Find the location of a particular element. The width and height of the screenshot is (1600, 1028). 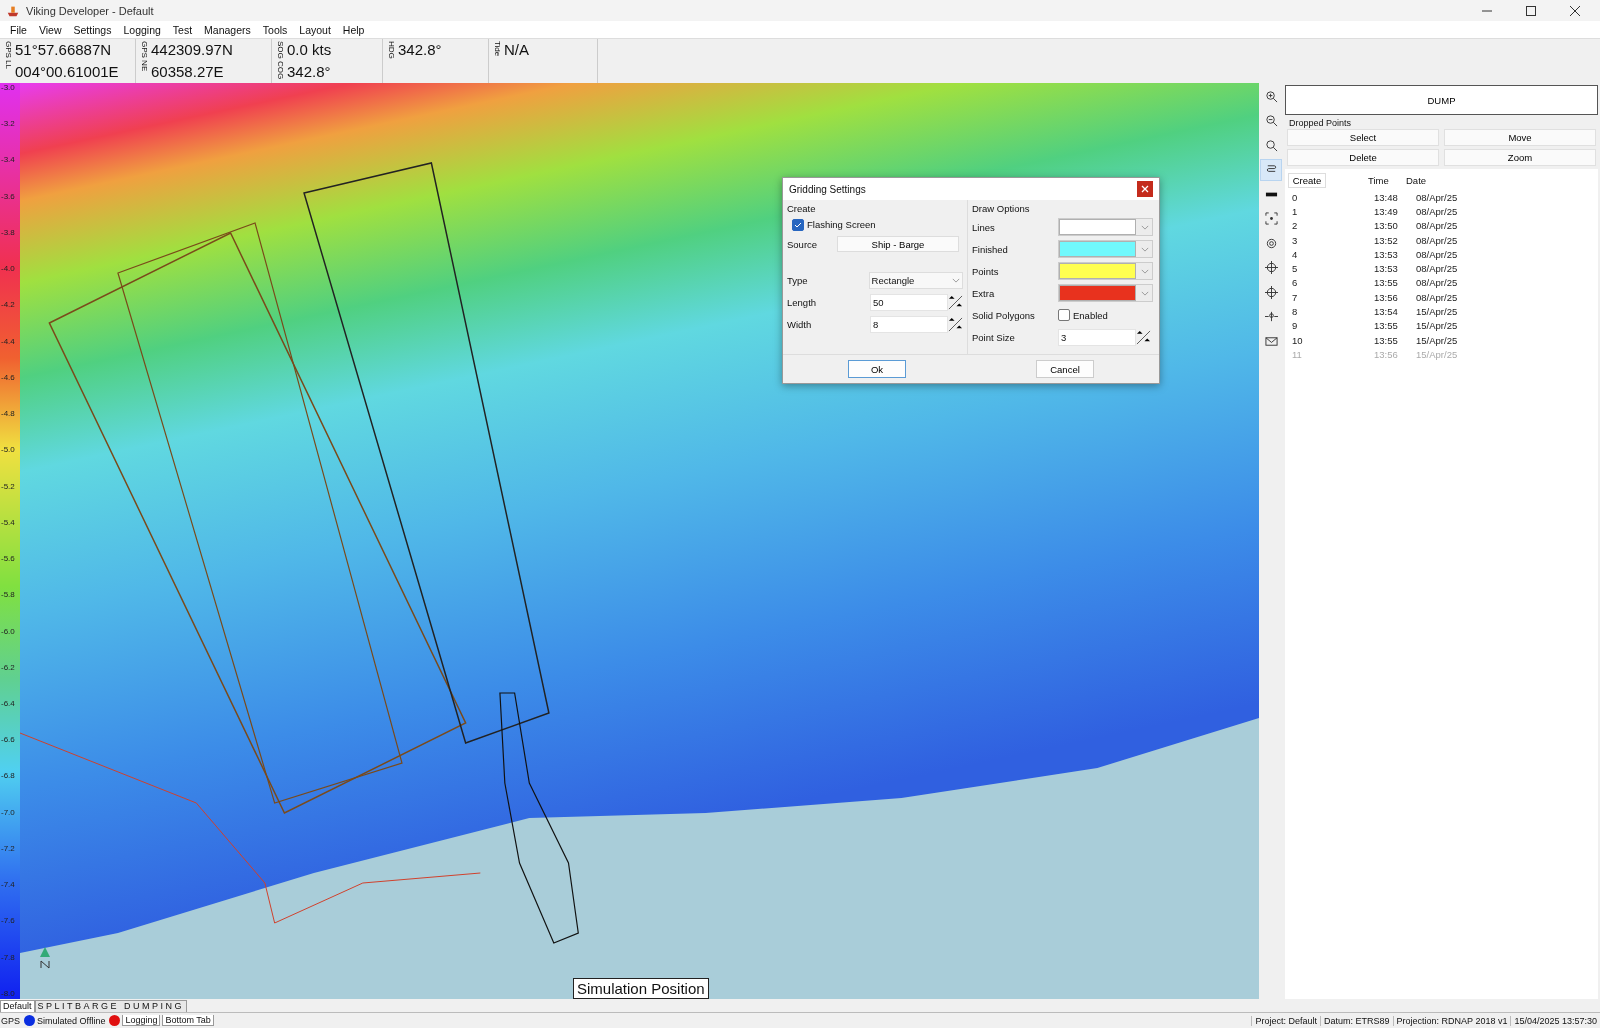

info-label: GPS LL is located at coordinates (8, 54).